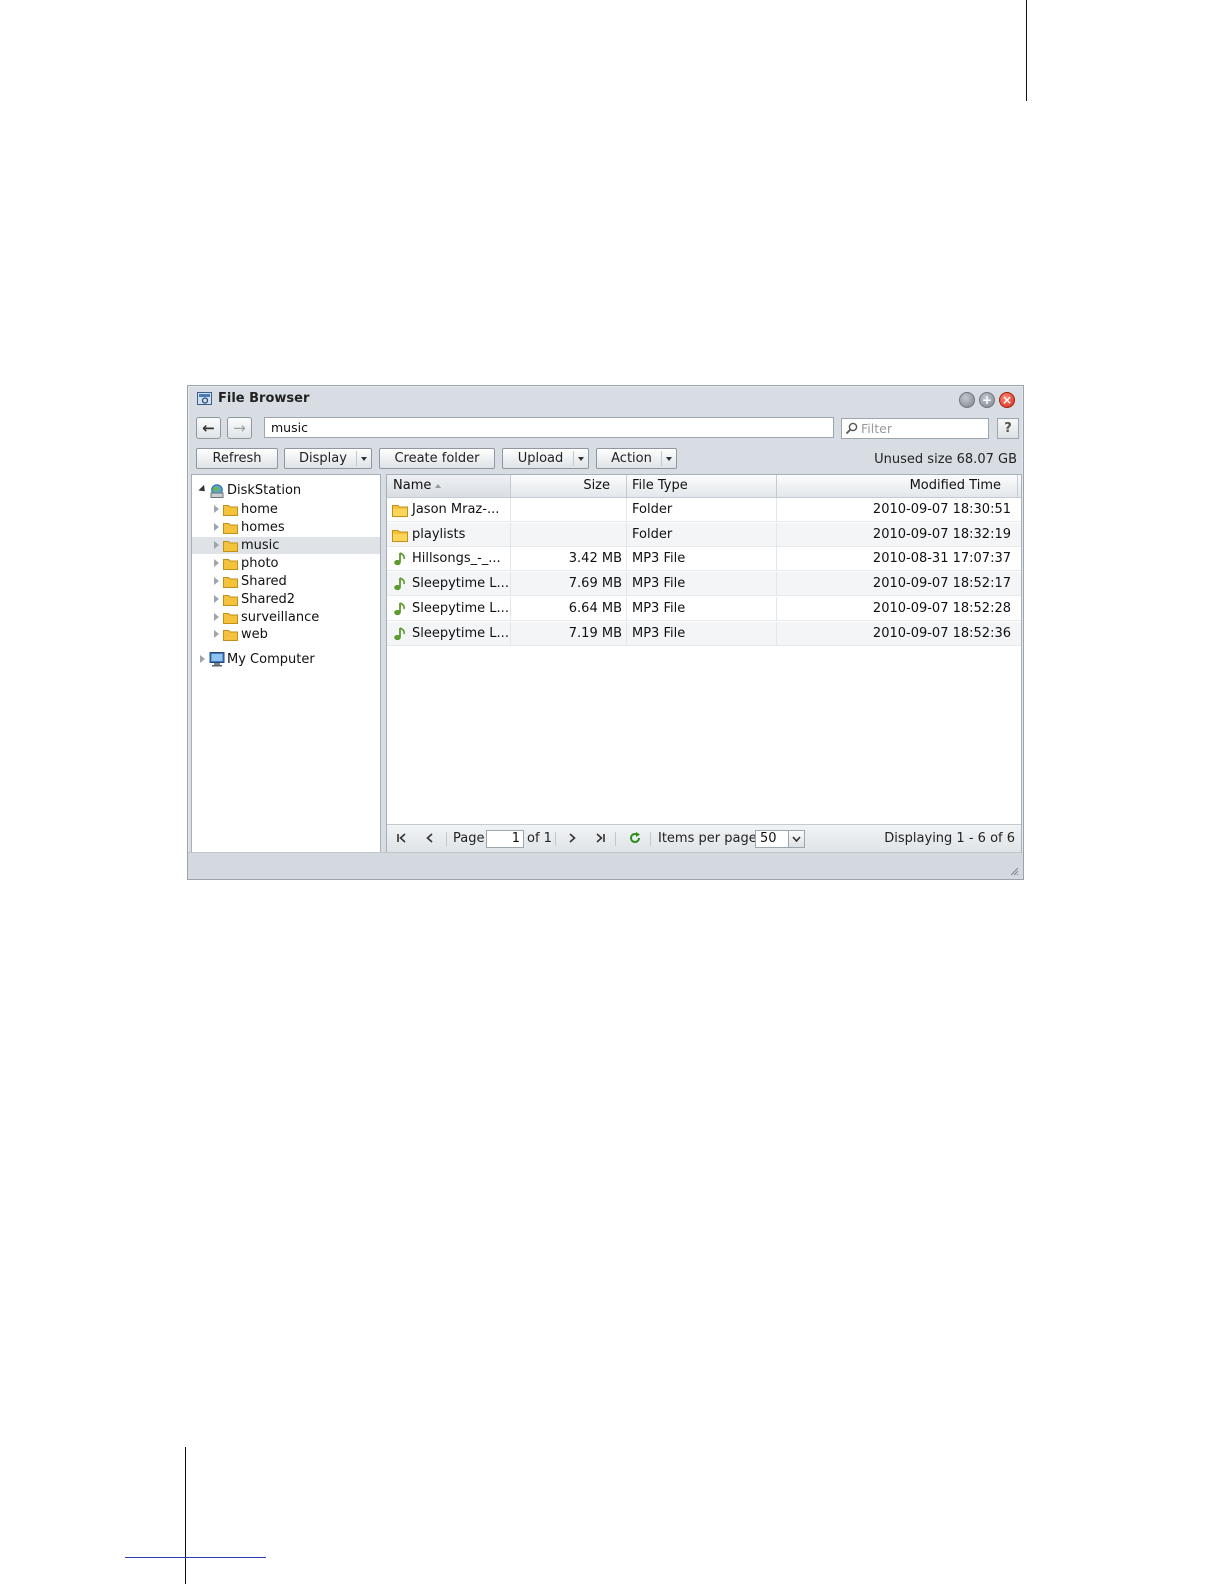 The height and width of the screenshot is (1584, 1224). Describe the element at coordinates (605, 865) in the screenshot. I see `status-bar` at that location.